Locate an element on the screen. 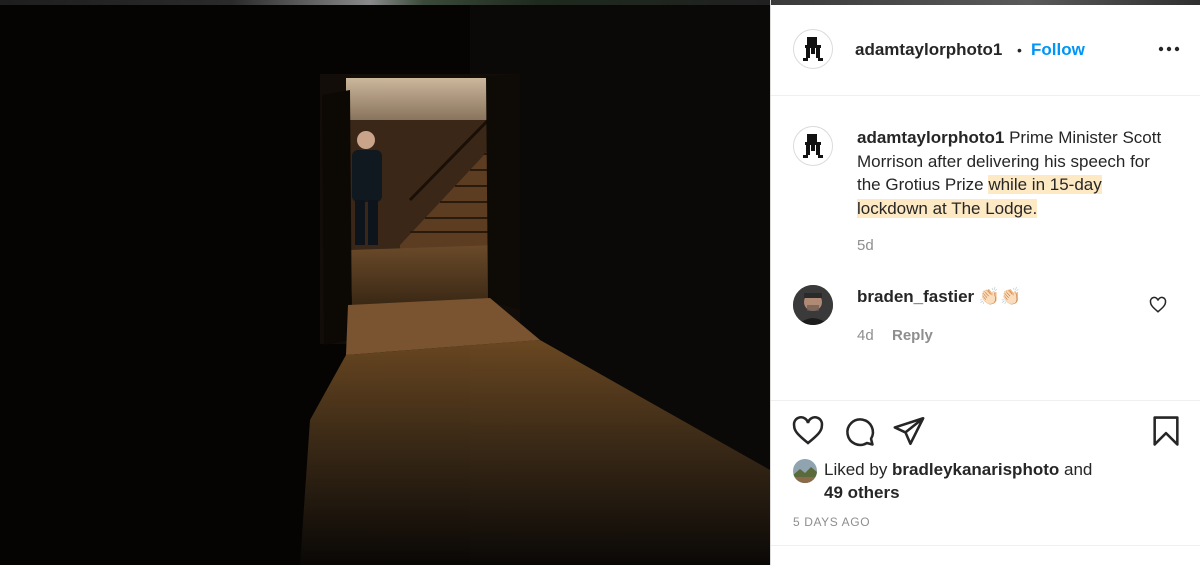 This screenshot has width=1200, height=565. comment-age: 4d is located at coordinates (865, 335).